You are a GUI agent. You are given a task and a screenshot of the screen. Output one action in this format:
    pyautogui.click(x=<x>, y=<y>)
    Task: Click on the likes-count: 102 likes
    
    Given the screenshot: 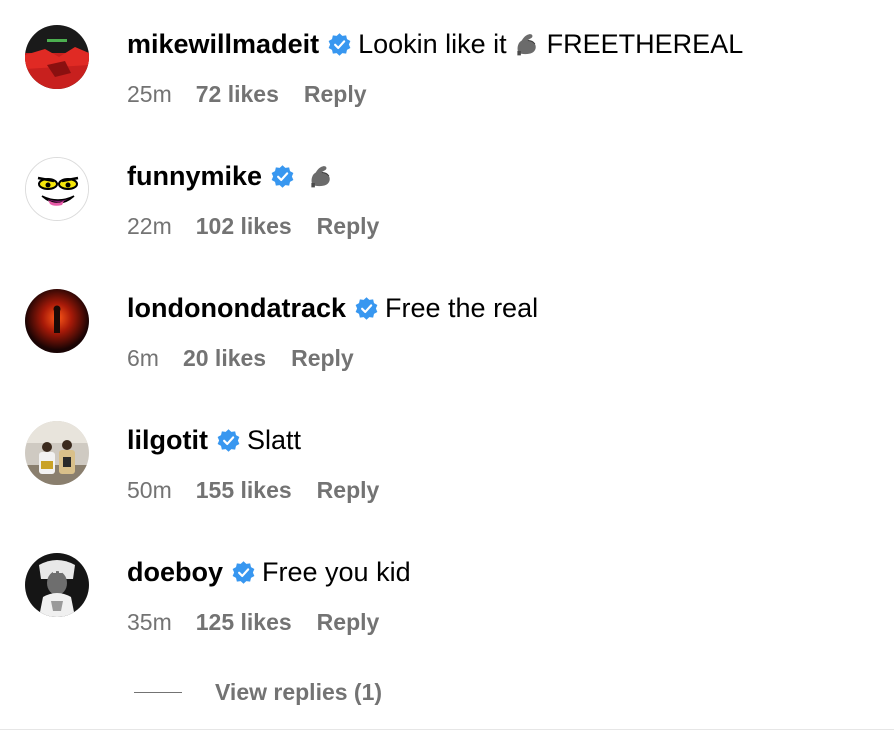 What is the action you would take?
    pyautogui.click(x=244, y=226)
    